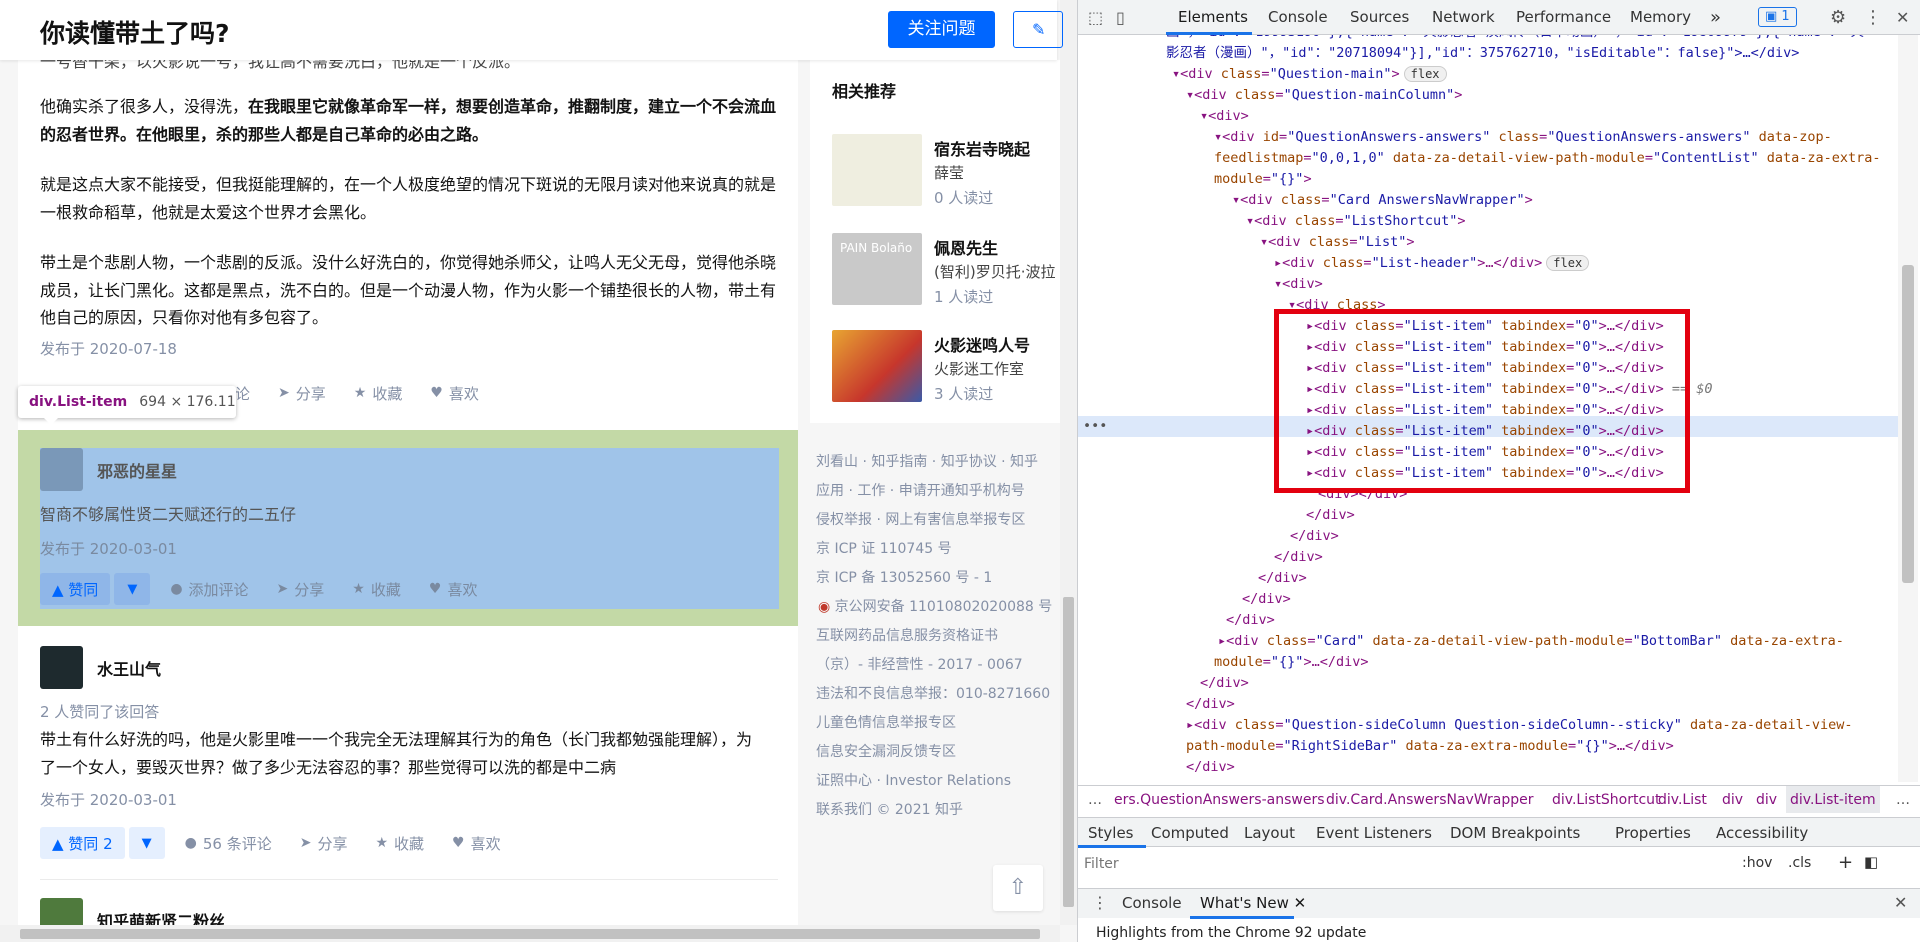 This screenshot has width=1920, height=942. Describe the element at coordinates (1356, 221) in the screenshot. I see `dom-node: ▾<div class="ListShortcut">` at that location.